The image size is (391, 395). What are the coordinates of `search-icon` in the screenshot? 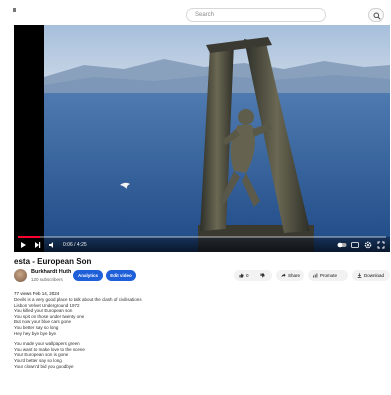 It's located at (377, 16).